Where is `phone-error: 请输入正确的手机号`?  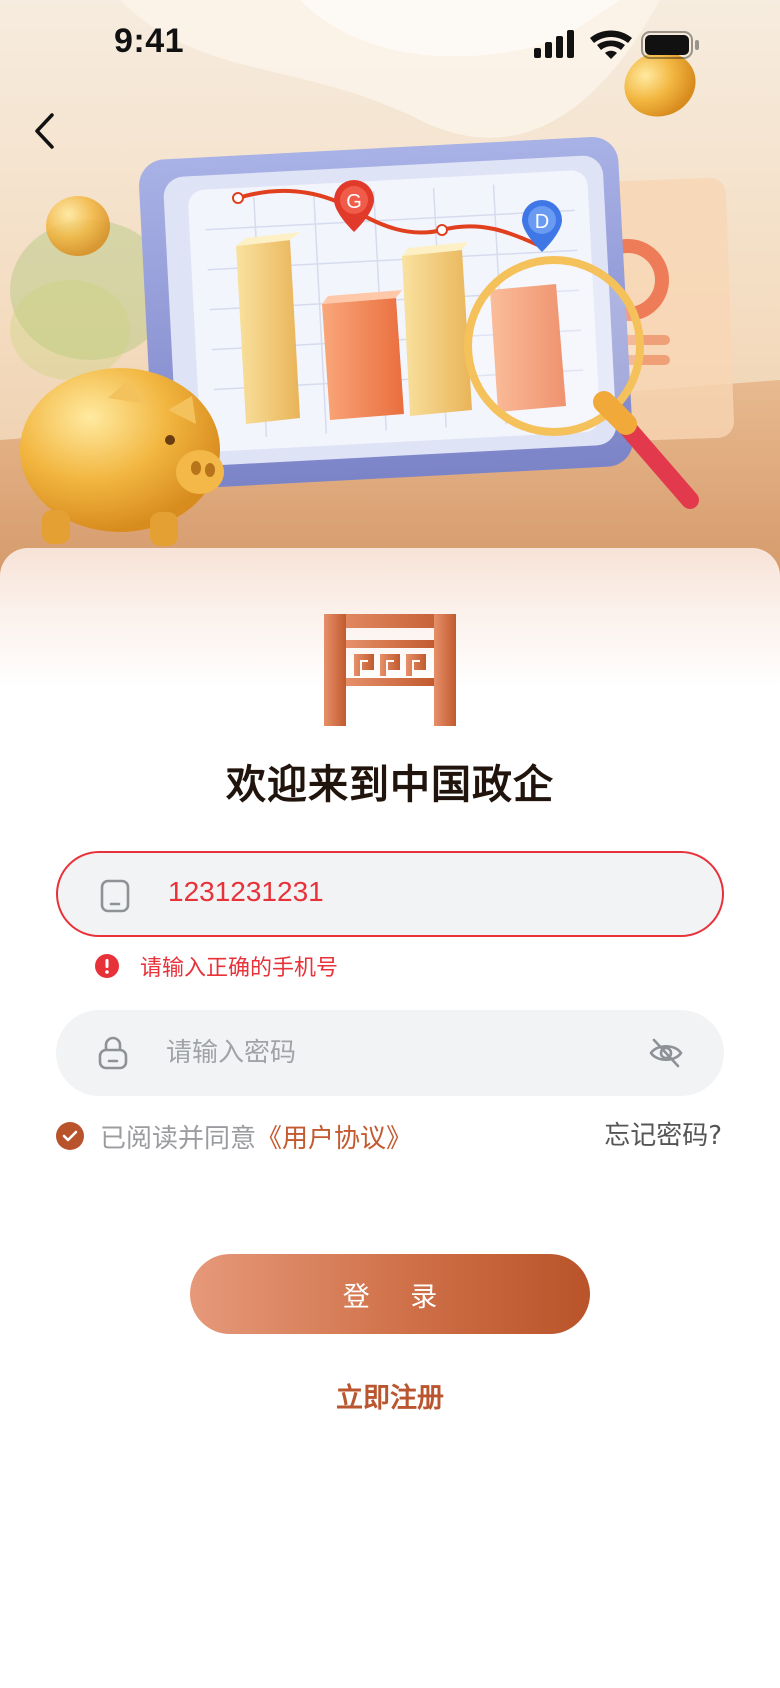
phone-error: 请输入正确的手机号 is located at coordinates (216, 966).